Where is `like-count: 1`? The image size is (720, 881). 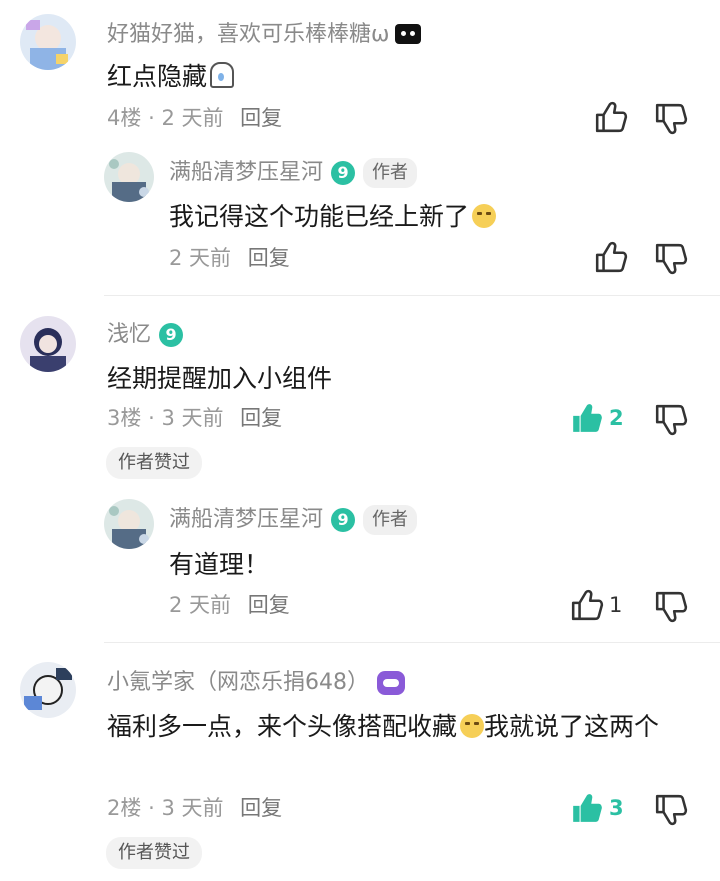
like-count: 1 is located at coordinates (616, 605).